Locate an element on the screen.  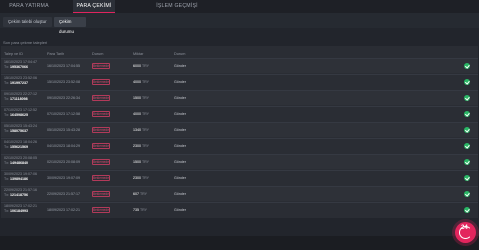
amount-cell: 6000 TRY is located at coordinates (141, 66).